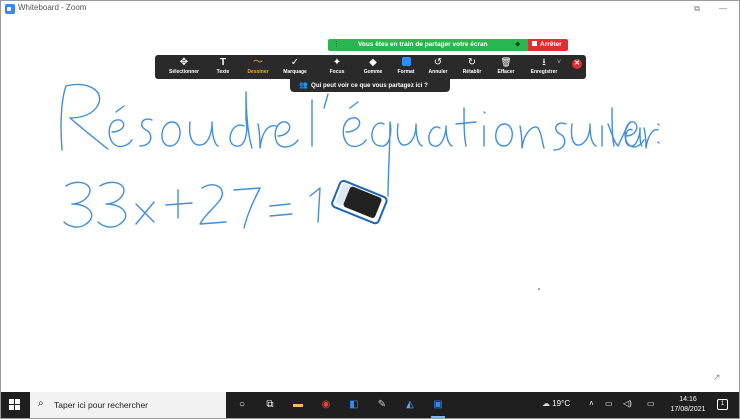 The width and height of the screenshot is (740, 419). I want to click on taskbar-search-box: ⌕ Taper ici pour rechercher, so click(128, 405).